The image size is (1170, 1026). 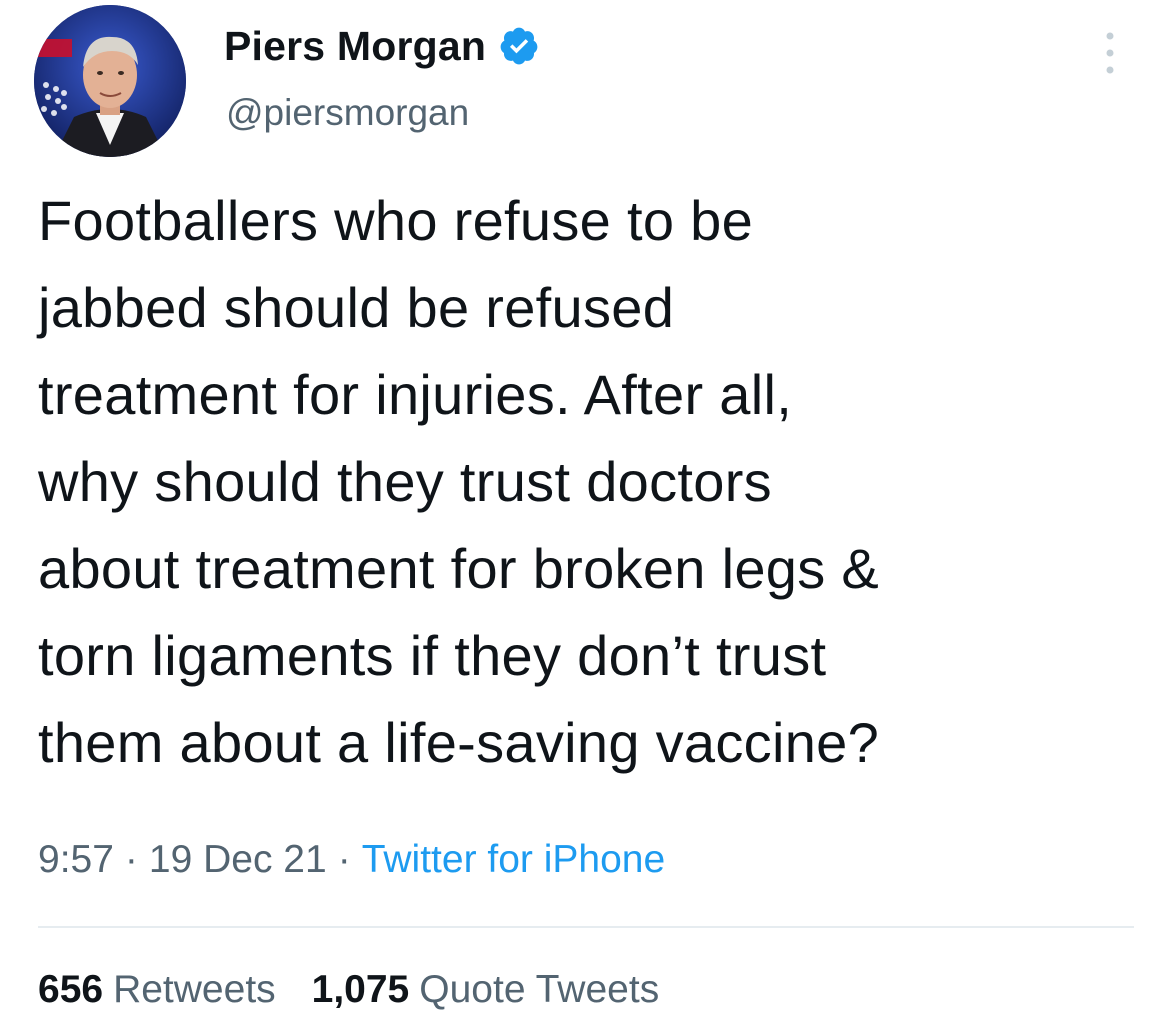 What do you see at coordinates (519, 46) in the screenshot?
I see `verified-badge-icon` at bounding box center [519, 46].